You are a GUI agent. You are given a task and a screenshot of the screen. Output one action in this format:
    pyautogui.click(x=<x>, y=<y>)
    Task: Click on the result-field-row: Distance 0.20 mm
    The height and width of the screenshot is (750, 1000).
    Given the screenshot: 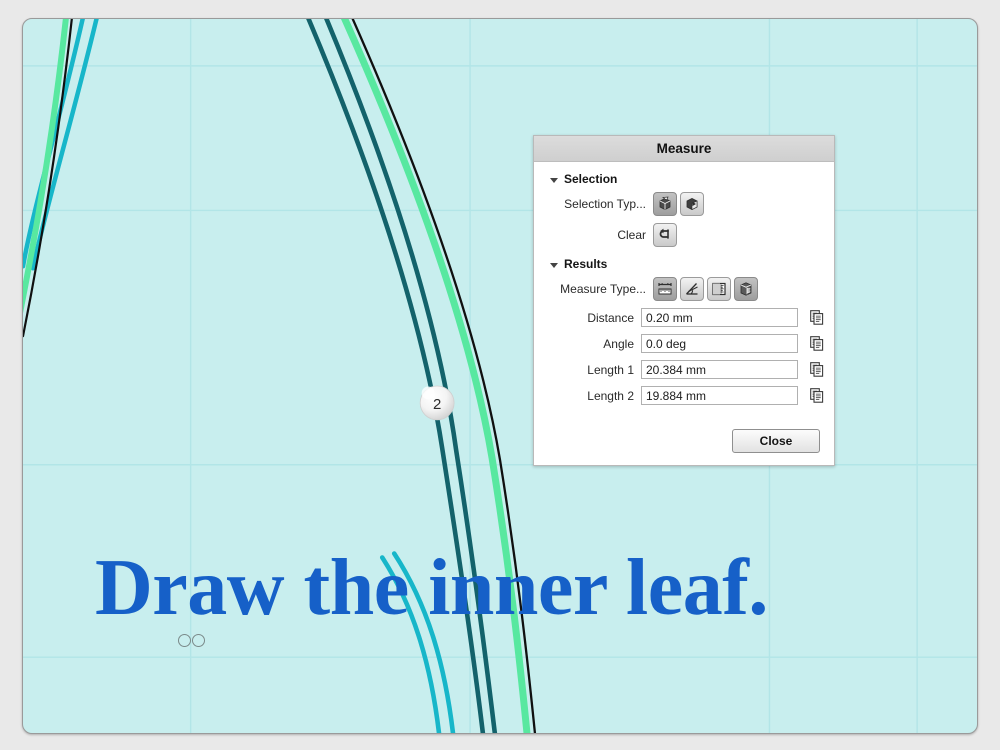 What is the action you would take?
    pyautogui.click(x=684, y=317)
    